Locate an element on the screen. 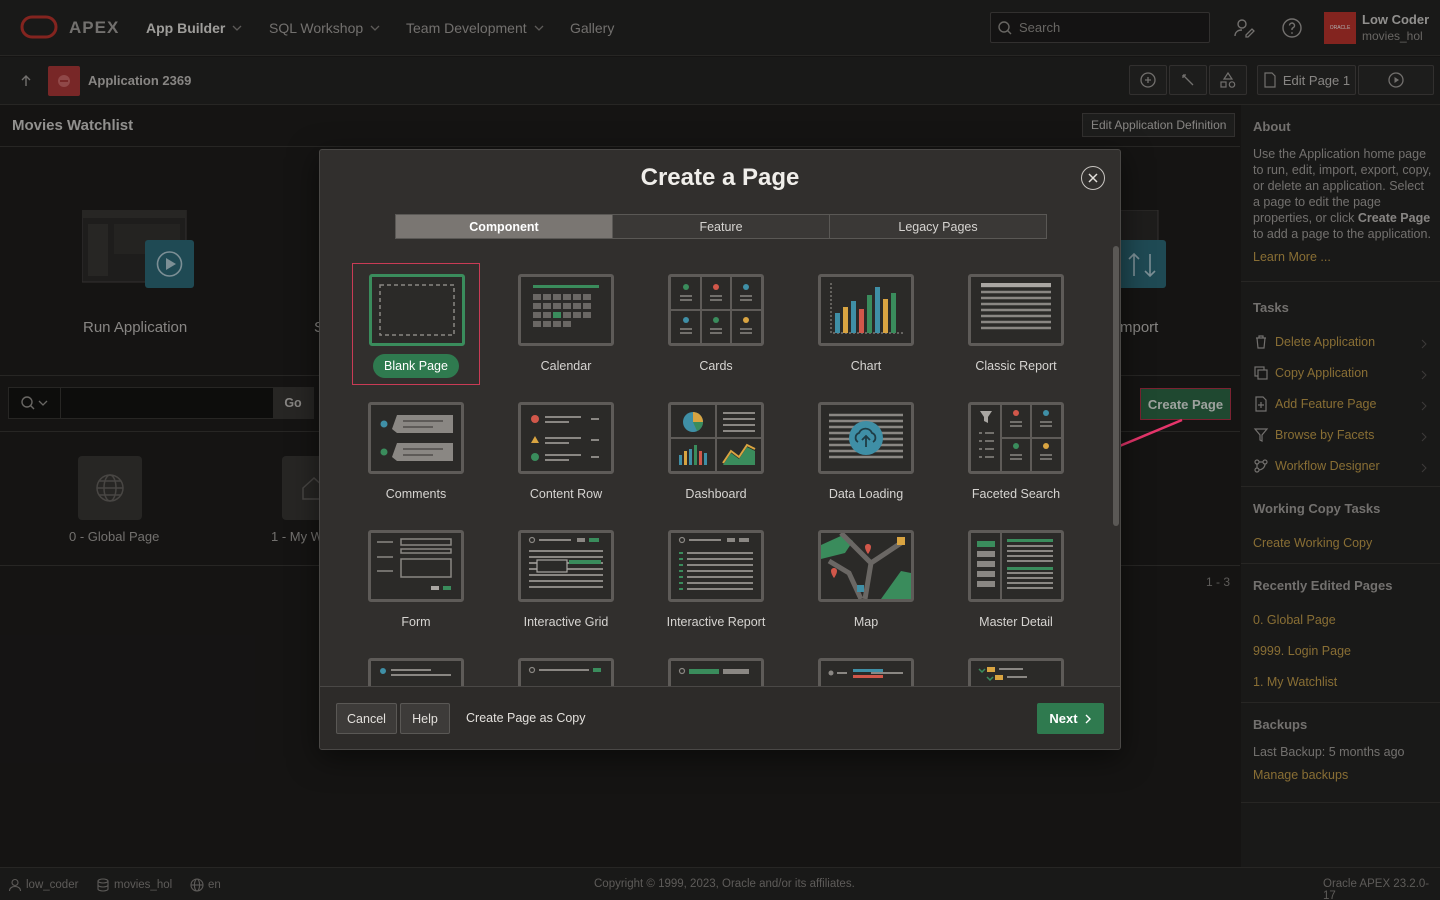  page-type-faceted-search: Faceted Search is located at coordinates (1016, 453).